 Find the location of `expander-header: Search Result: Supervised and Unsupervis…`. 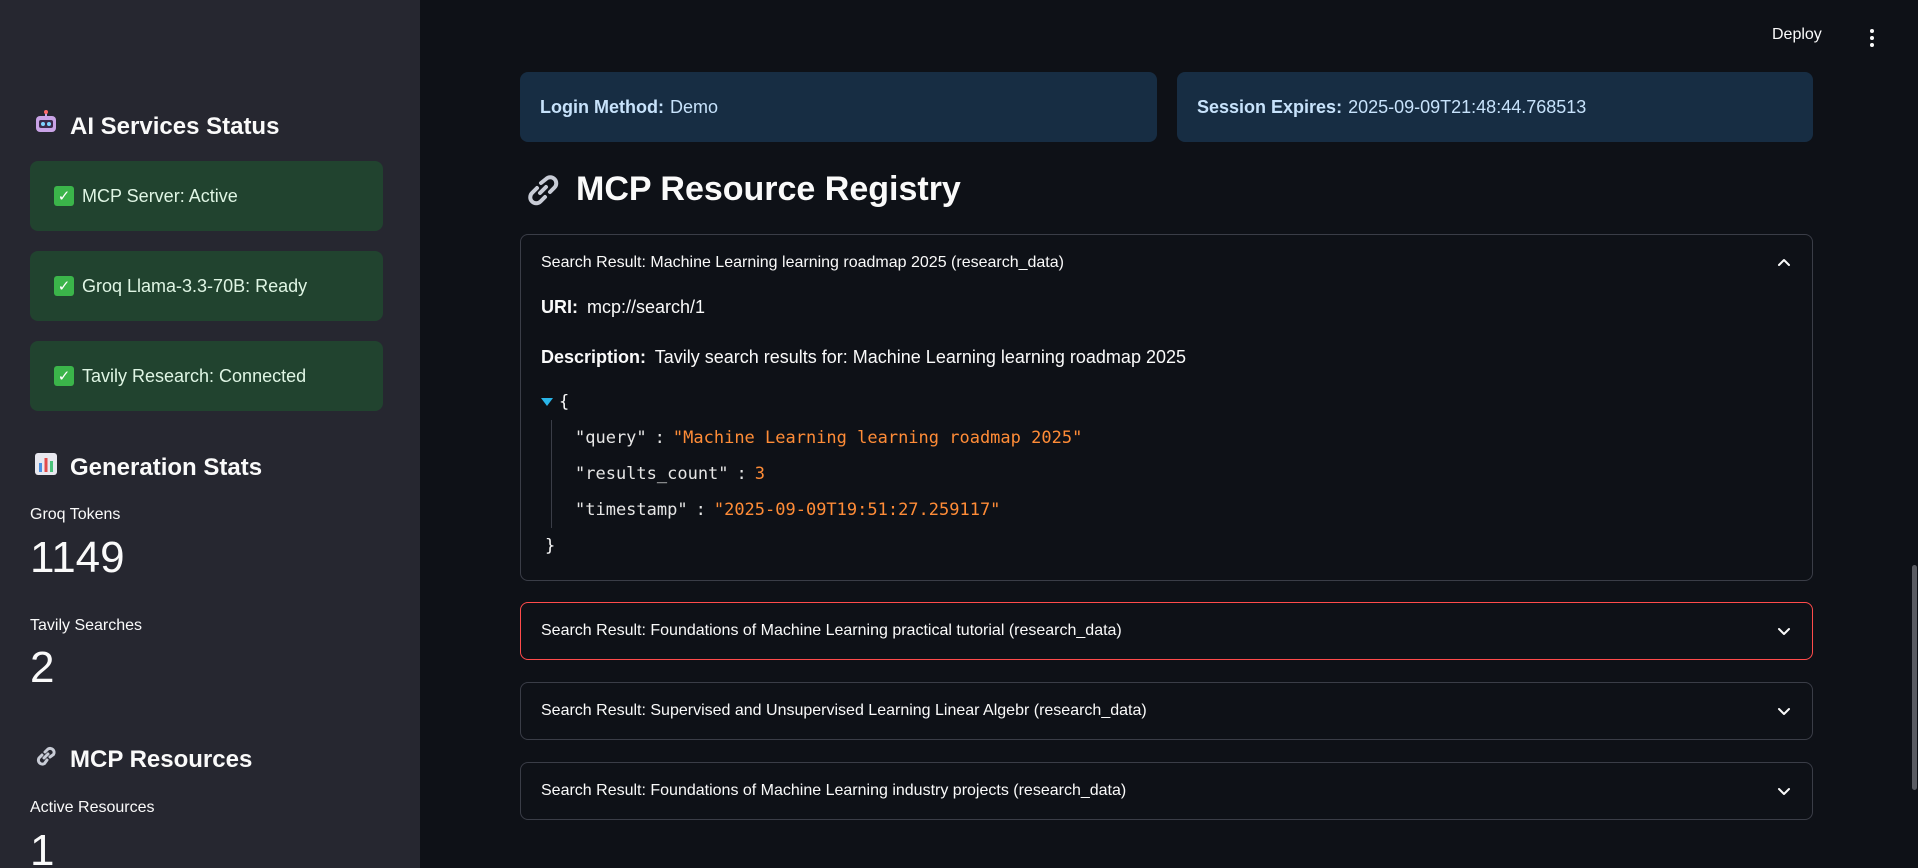

expander-header: Search Result: Supervised and Unsupervis… is located at coordinates (1166, 711).